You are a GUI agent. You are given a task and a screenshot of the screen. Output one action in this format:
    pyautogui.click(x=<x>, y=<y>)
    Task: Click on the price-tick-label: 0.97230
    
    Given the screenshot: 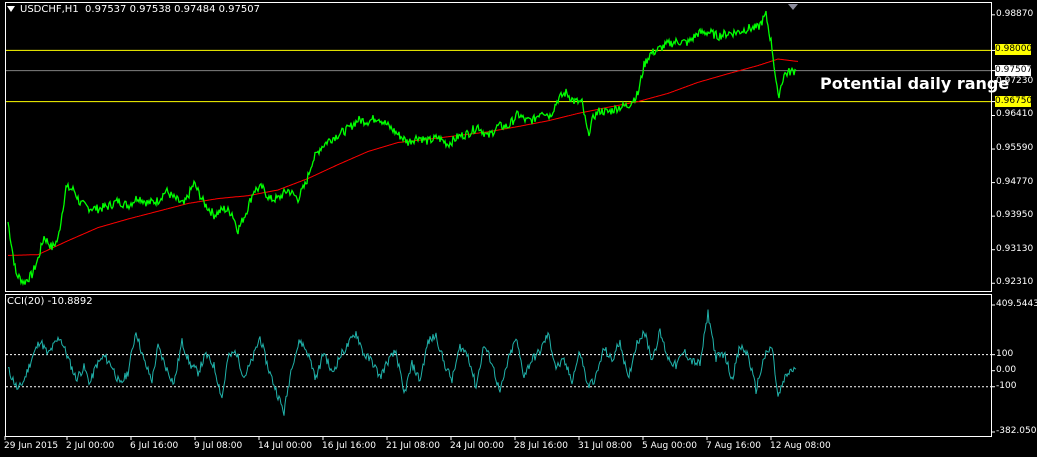 What is the action you would take?
    pyautogui.click(x=1015, y=80)
    